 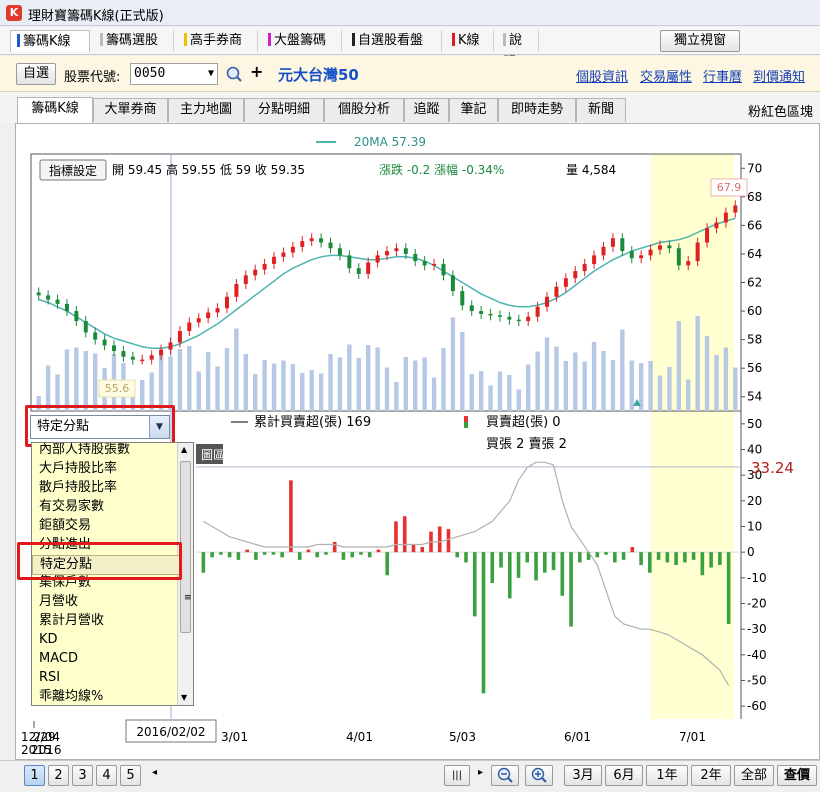 What do you see at coordinates (55, 110) in the screenshot?
I see `sub-tab-0: 籌碼K線` at bounding box center [55, 110].